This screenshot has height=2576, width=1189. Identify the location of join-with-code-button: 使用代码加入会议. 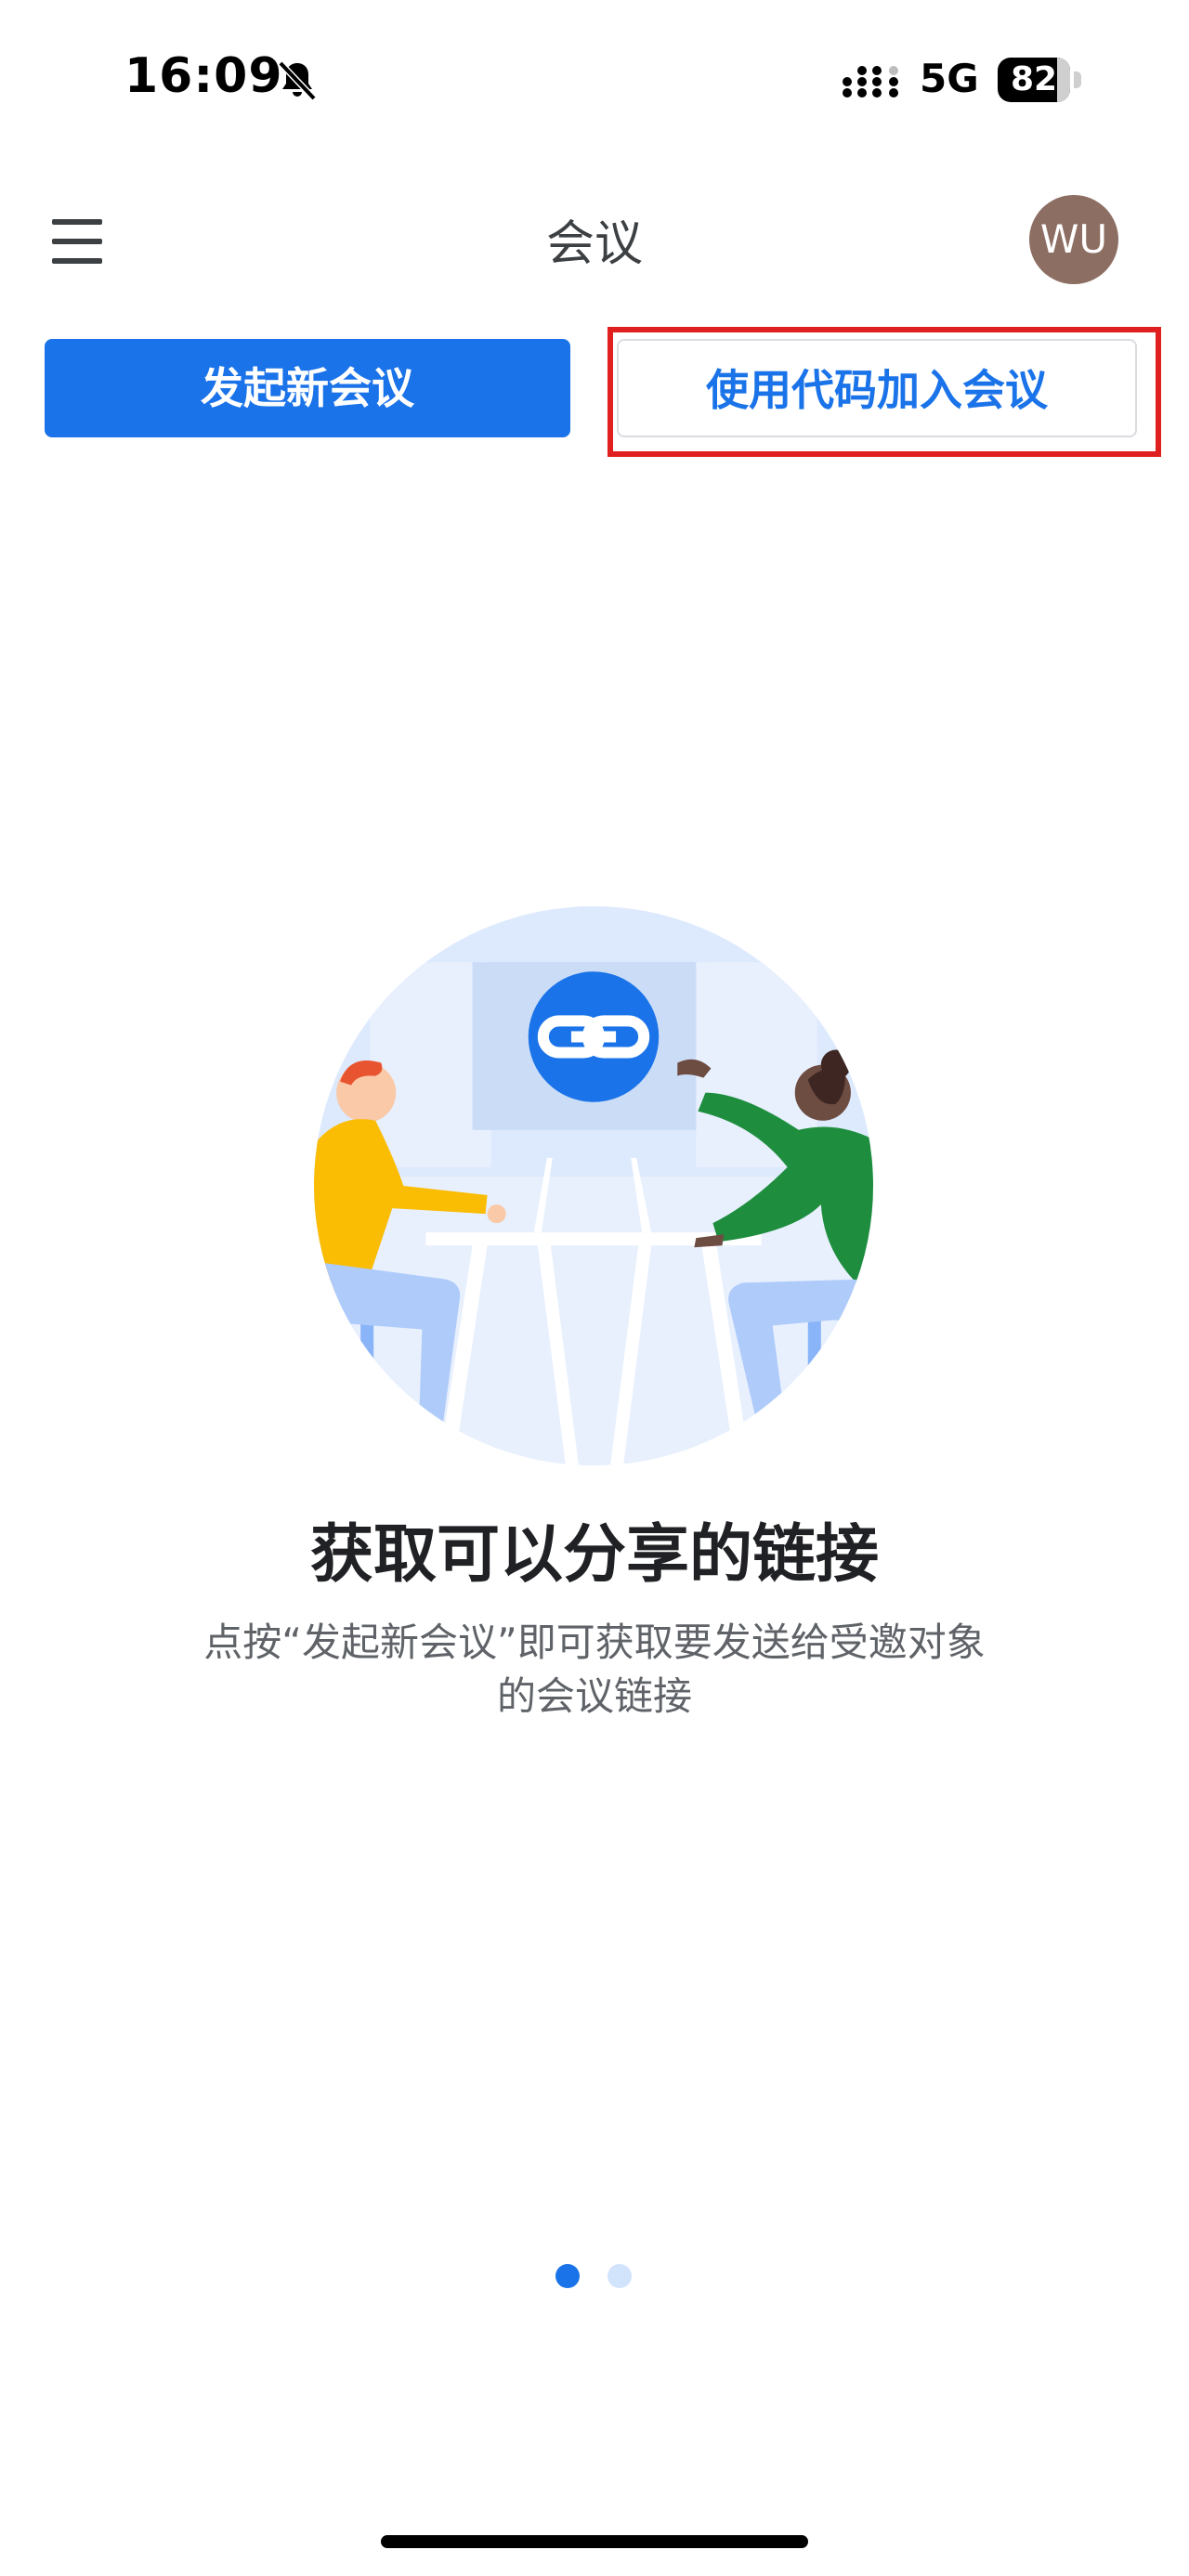
(877, 388).